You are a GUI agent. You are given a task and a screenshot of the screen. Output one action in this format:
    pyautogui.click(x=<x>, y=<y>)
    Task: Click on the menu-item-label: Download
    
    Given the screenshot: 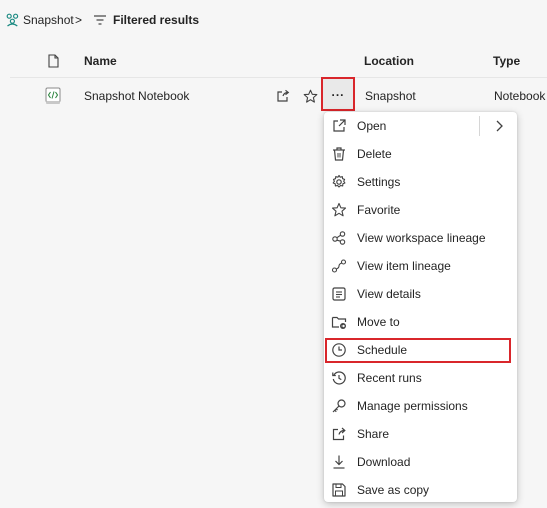 What is the action you would take?
    pyautogui.click(x=384, y=462)
    